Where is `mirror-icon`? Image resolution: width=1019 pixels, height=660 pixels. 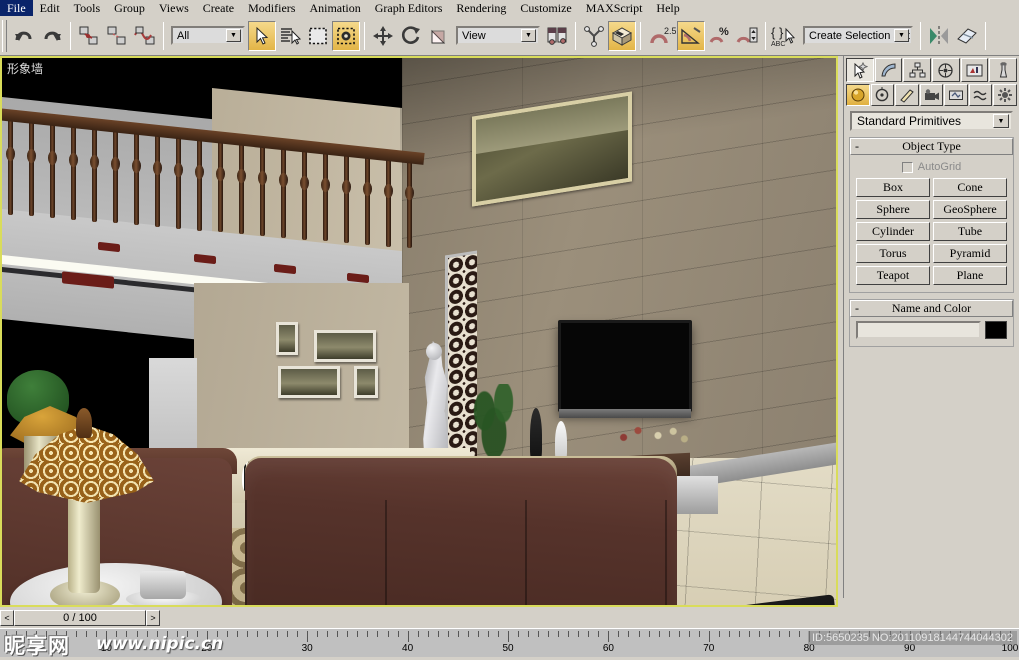 mirror-icon is located at coordinates (939, 36).